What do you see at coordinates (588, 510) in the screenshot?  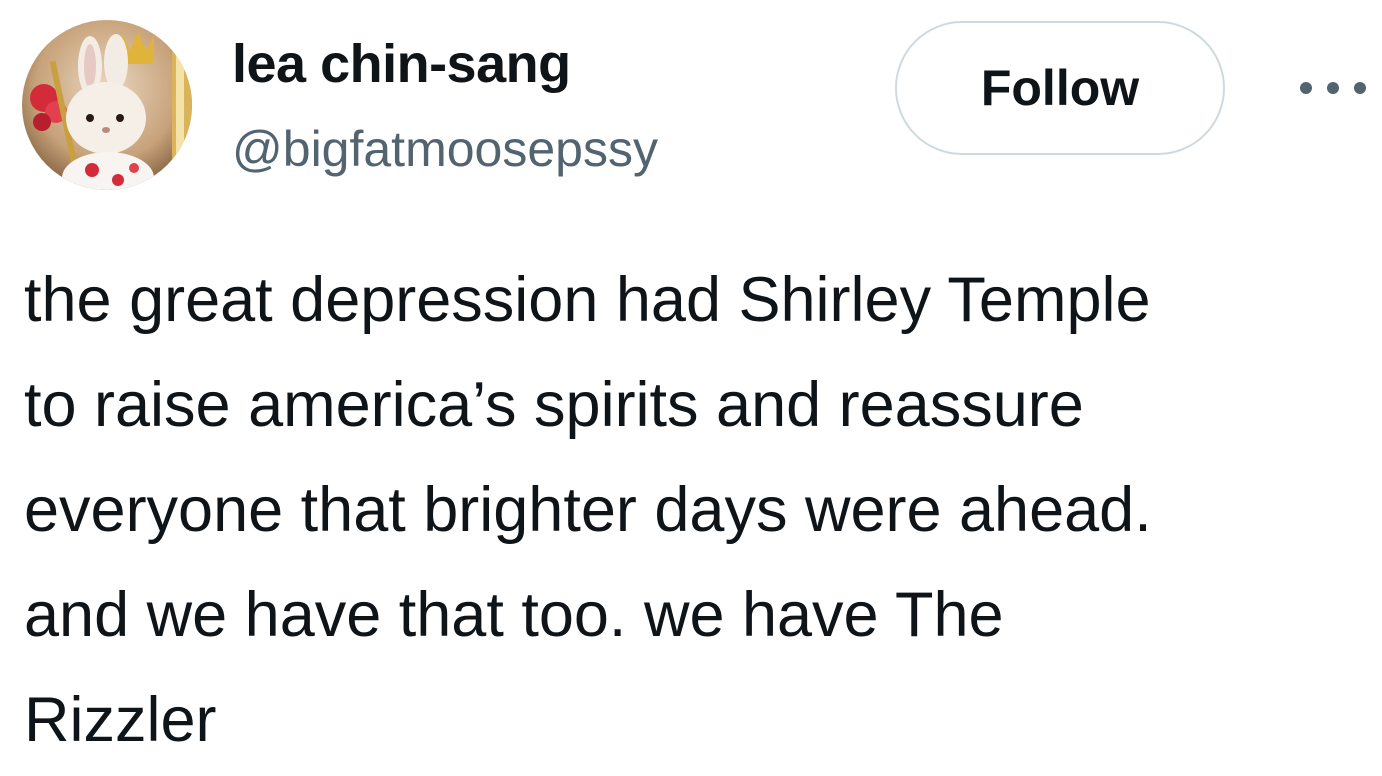 I see `tweet-text-line: everyone that brighter days were ahead.` at bounding box center [588, 510].